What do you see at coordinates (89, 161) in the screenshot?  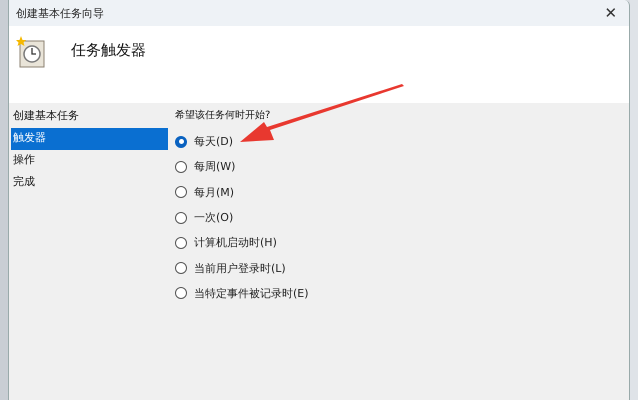 I see `sidebar-item: 操作` at bounding box center [89, 161].